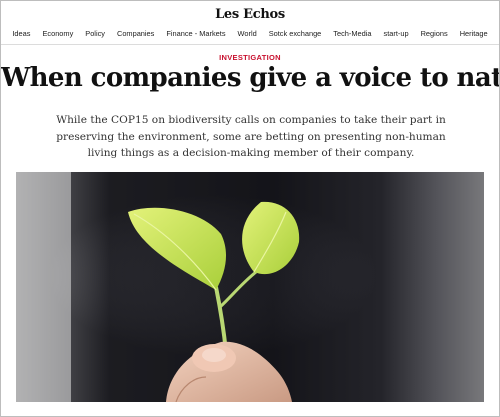 Image resolution: width=500 pixels, height=417 pixels. I want to click on nav-item-ideas: Ideas, so click(21, 33).